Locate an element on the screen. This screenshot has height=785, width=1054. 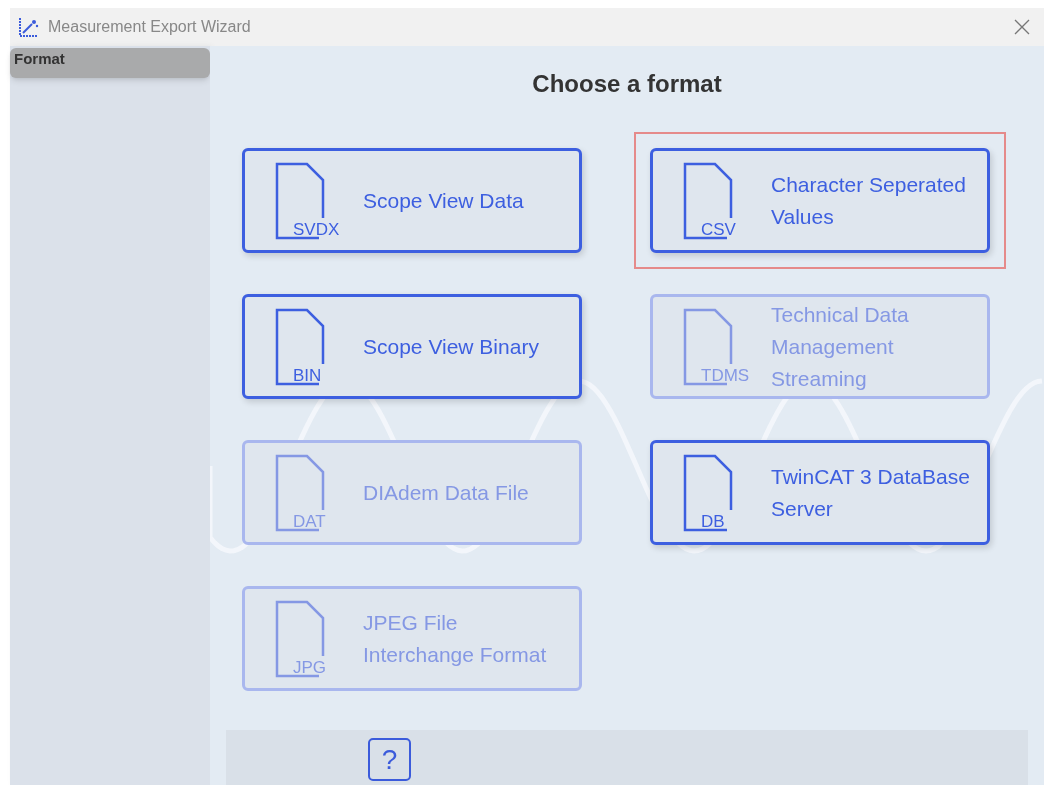
format-label: Scope View Binary is located at coordinates (451, 346).